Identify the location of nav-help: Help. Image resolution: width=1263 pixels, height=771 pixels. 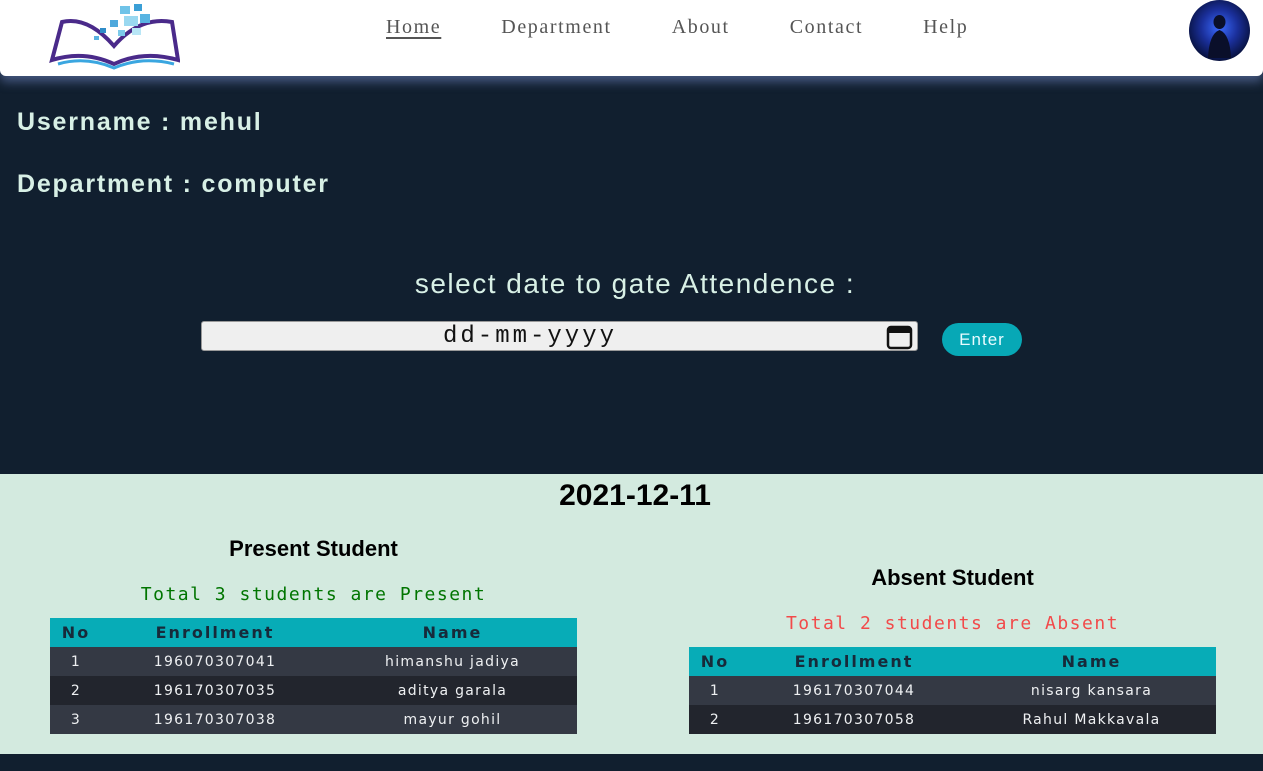
(945, 27).